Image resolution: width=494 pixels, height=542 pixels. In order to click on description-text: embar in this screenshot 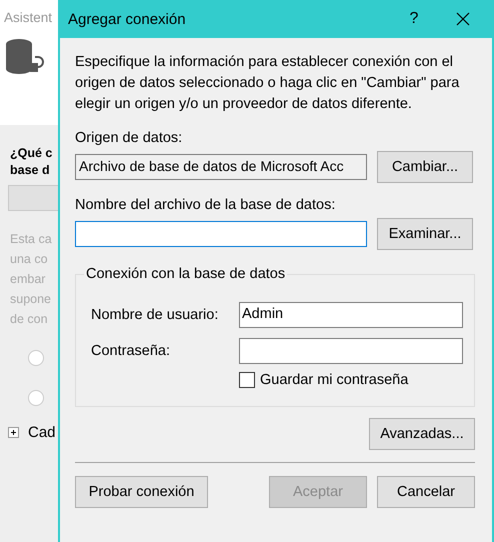, I will do `click(28, 279)`.